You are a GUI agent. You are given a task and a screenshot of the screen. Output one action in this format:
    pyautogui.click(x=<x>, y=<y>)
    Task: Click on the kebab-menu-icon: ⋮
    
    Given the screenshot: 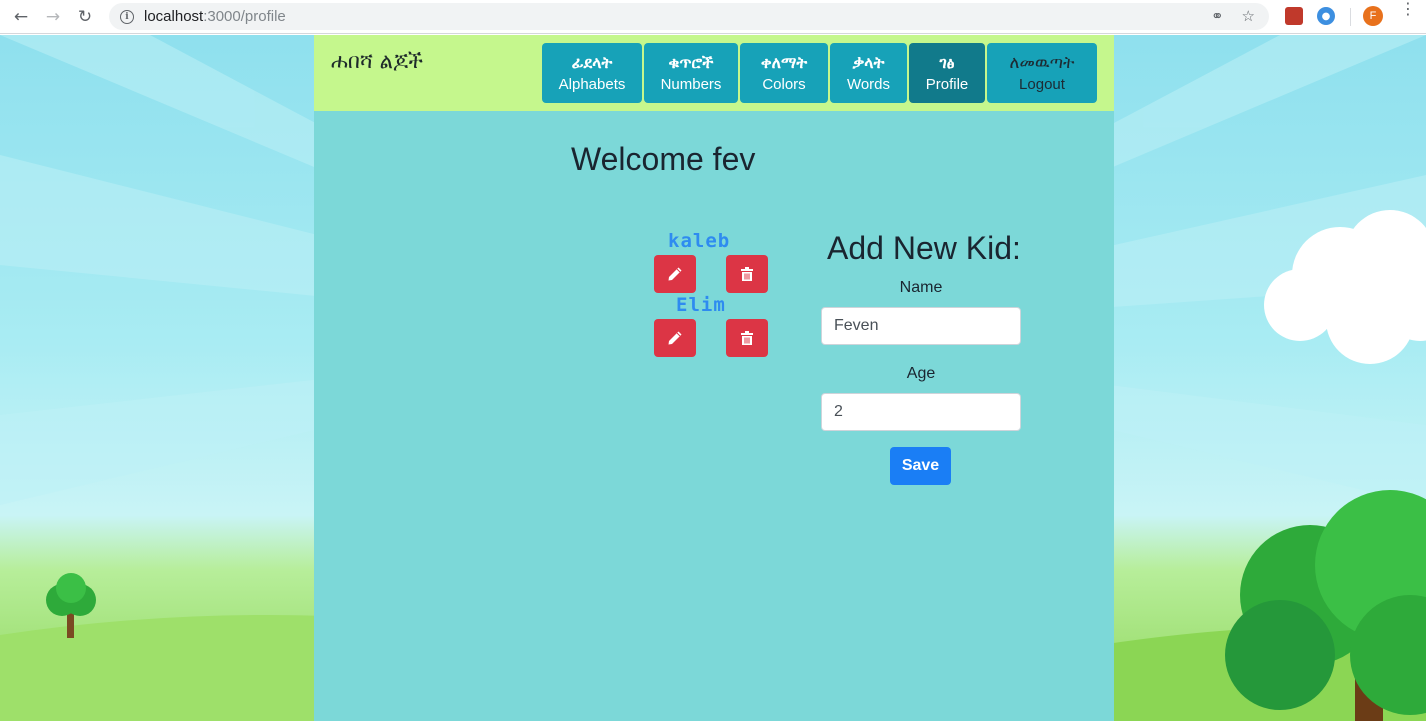 What is the action you would take?
    pyautogui.click(x=1408, y=9)
    